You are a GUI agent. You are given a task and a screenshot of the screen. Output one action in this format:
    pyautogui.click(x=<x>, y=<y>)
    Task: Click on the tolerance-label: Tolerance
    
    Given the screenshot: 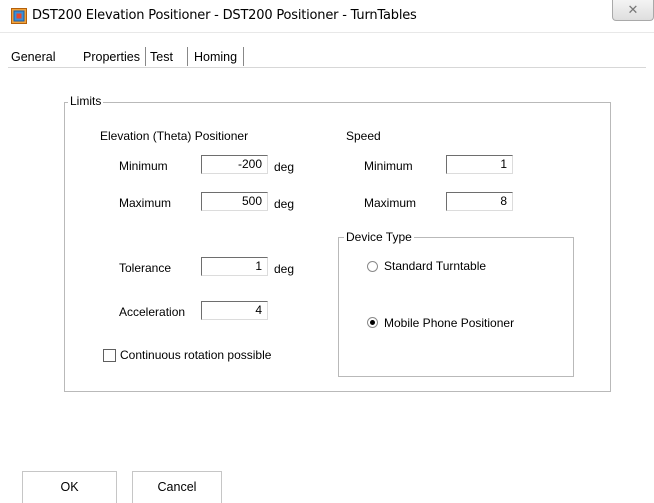 What is the action you would take?
    pyautogui.click(x=145, y=268)
    